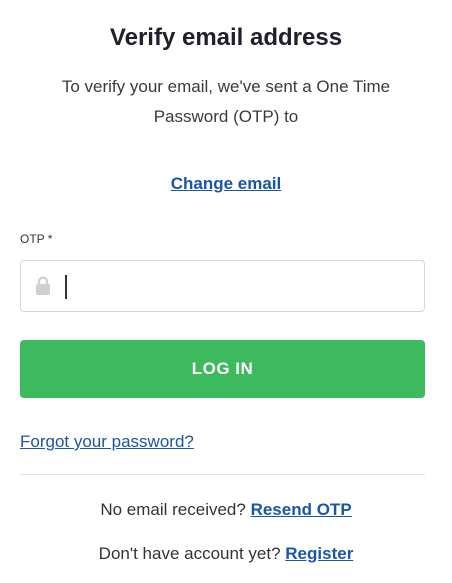  Describe the element at coordinates (226, 184) in the screenshot. I see `change-email-link: Change email` at that location.